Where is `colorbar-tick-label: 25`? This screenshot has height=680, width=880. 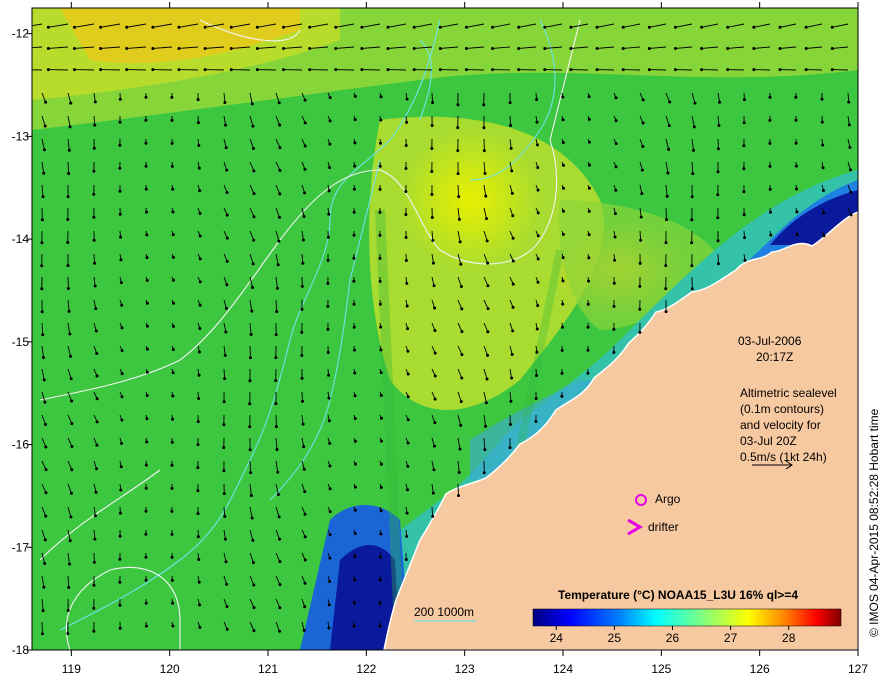 colorbar-tick-label: 25 is located at coordinates (615, 638).